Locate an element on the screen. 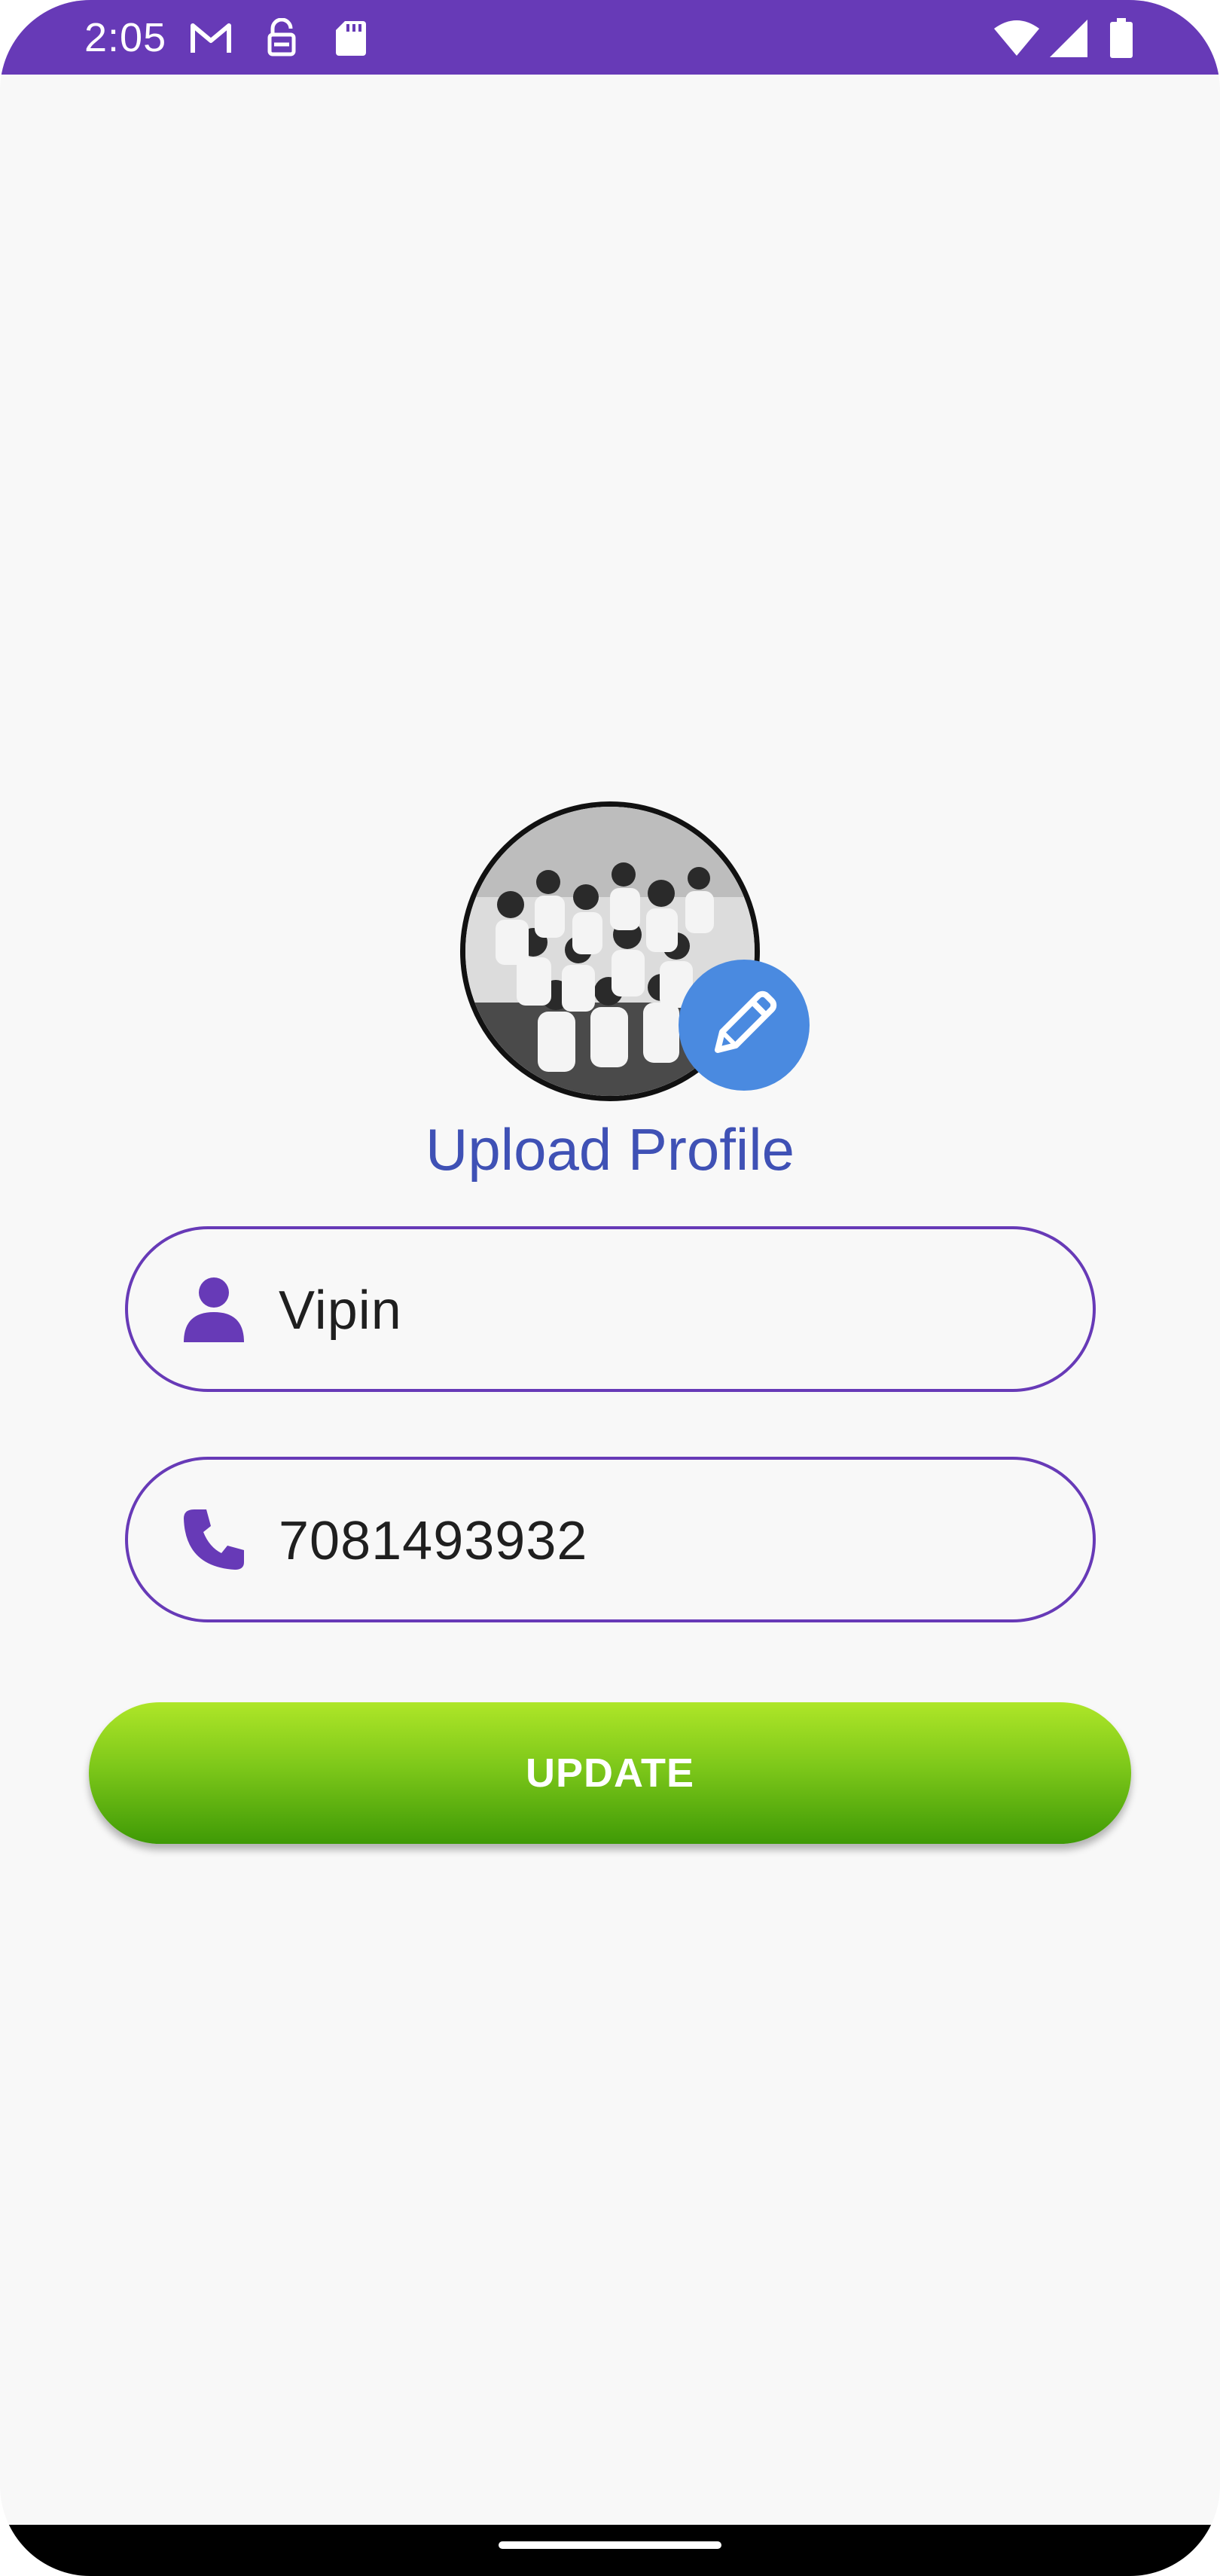 The width and height of the screenshot is (1220, 2576). edit-profile-button is located at coordinates (744, 1026).